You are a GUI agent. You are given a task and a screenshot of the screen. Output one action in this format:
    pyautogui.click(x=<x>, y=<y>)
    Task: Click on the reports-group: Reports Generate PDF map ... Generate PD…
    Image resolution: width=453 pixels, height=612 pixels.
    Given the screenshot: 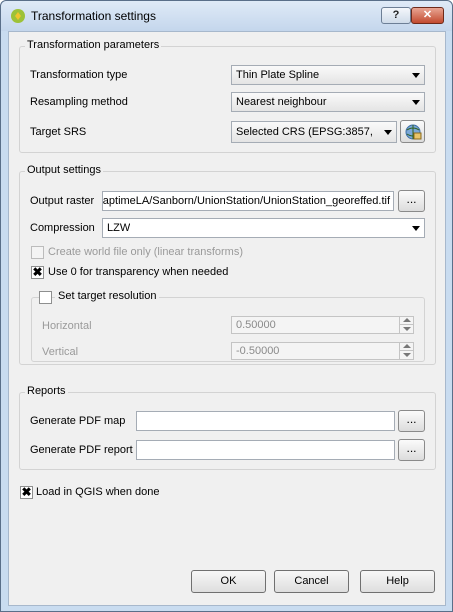 What is the action you would take?
    pyautogui.click(x=227, y=427)
    